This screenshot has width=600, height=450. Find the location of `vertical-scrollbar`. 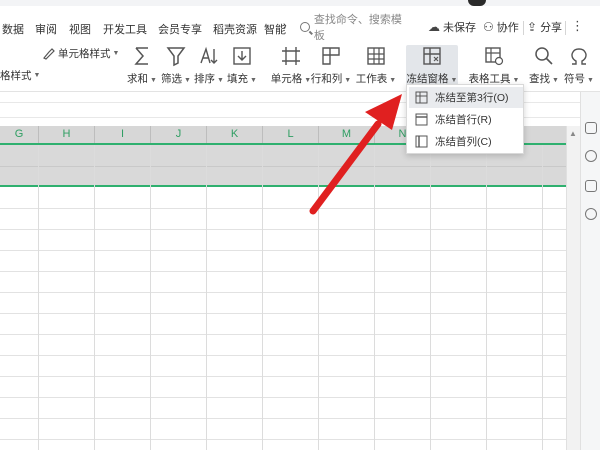

vertical-scrollbar is located at coordinates (573, 288).